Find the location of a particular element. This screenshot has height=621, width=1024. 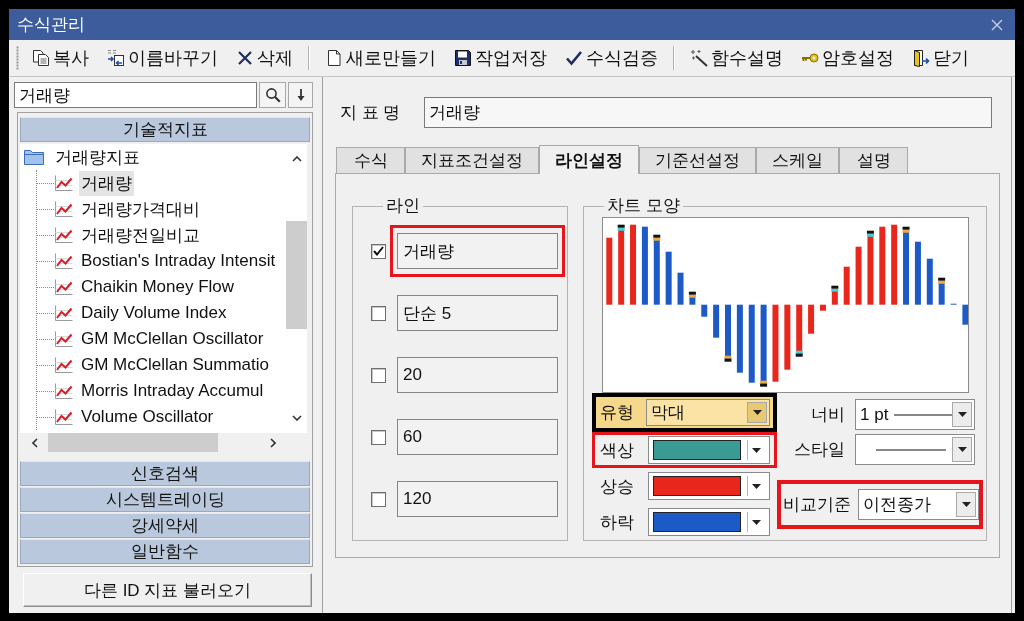

tree-item: Volume Oscillator is located at coordinates (147, 417).